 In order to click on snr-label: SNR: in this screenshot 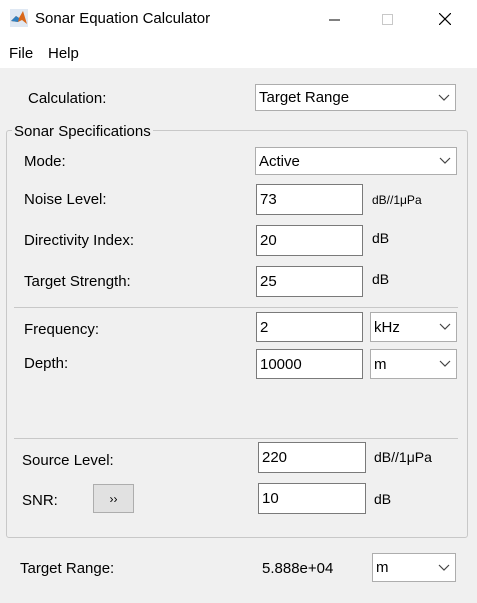, I will do `click(40, 500)`.